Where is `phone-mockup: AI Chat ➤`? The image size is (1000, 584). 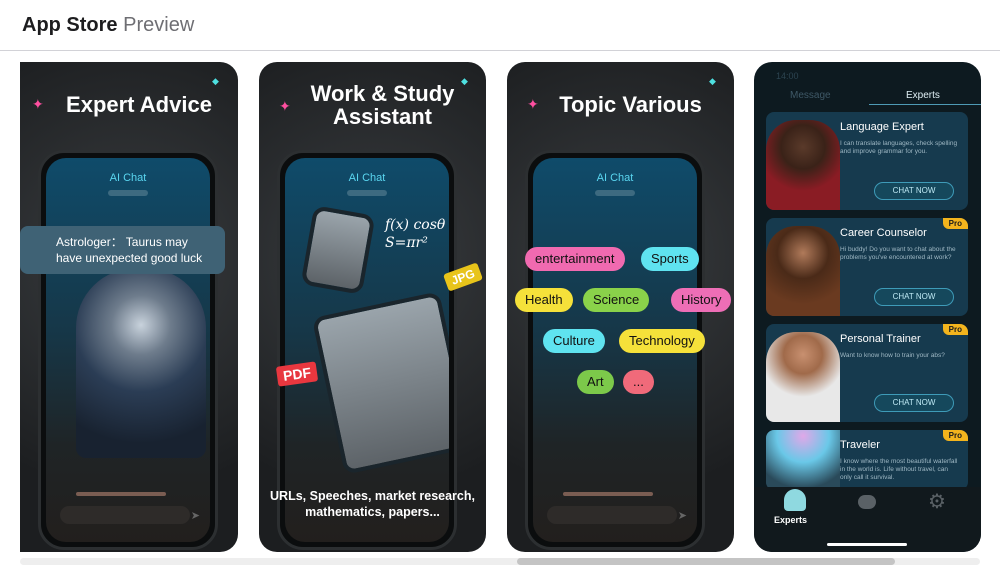
phone-mockup: AI Chat ➤ is located at coordinates (128, 350).